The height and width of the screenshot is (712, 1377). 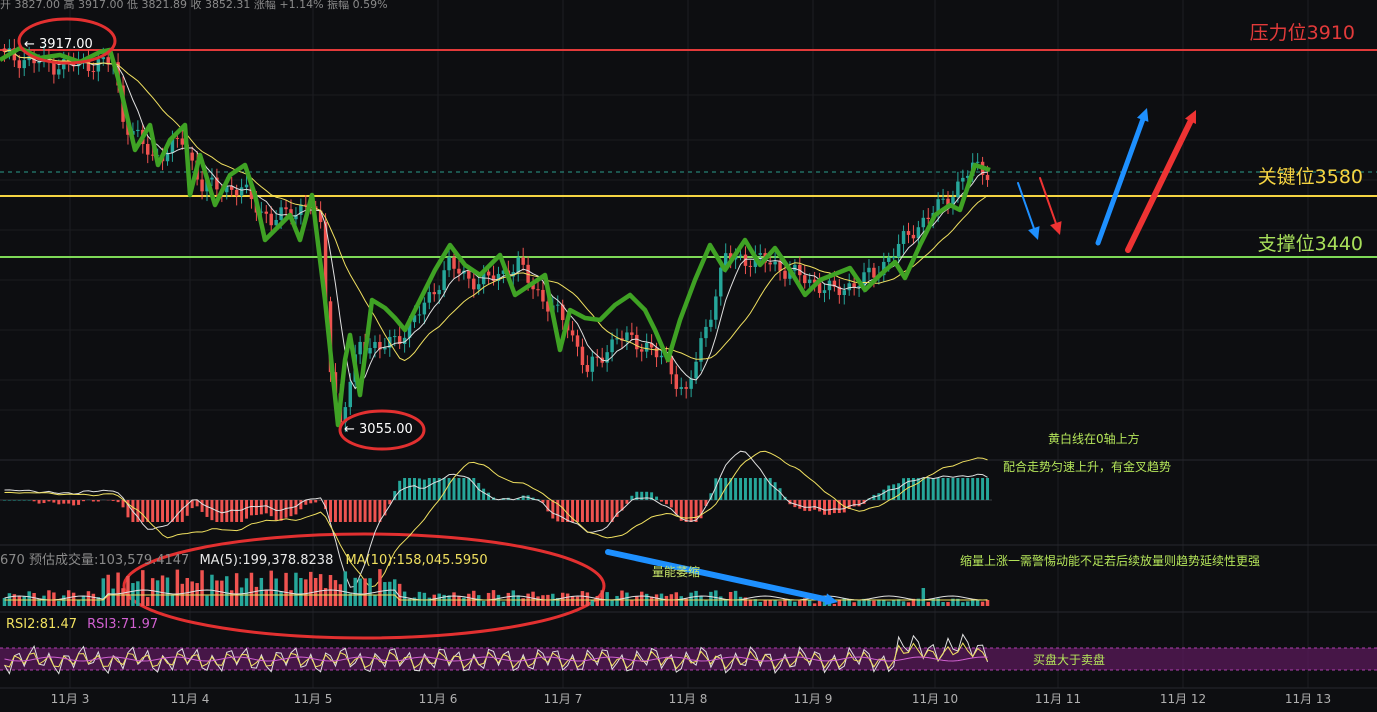 I want to click on volume-ma5: MA(5):199,378.8238, so click(x=266, y=560).